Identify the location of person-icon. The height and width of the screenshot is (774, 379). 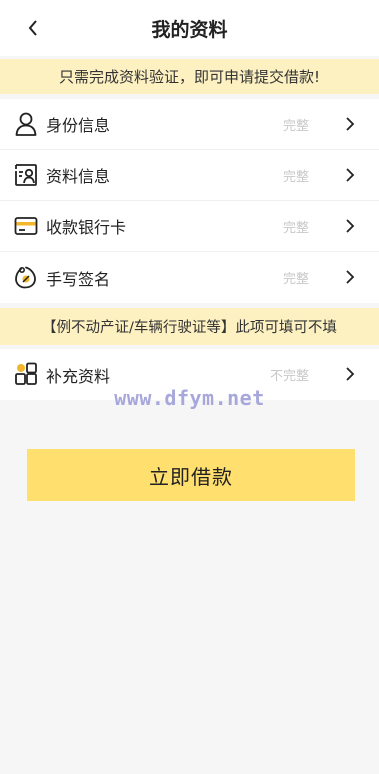
(26, 124).